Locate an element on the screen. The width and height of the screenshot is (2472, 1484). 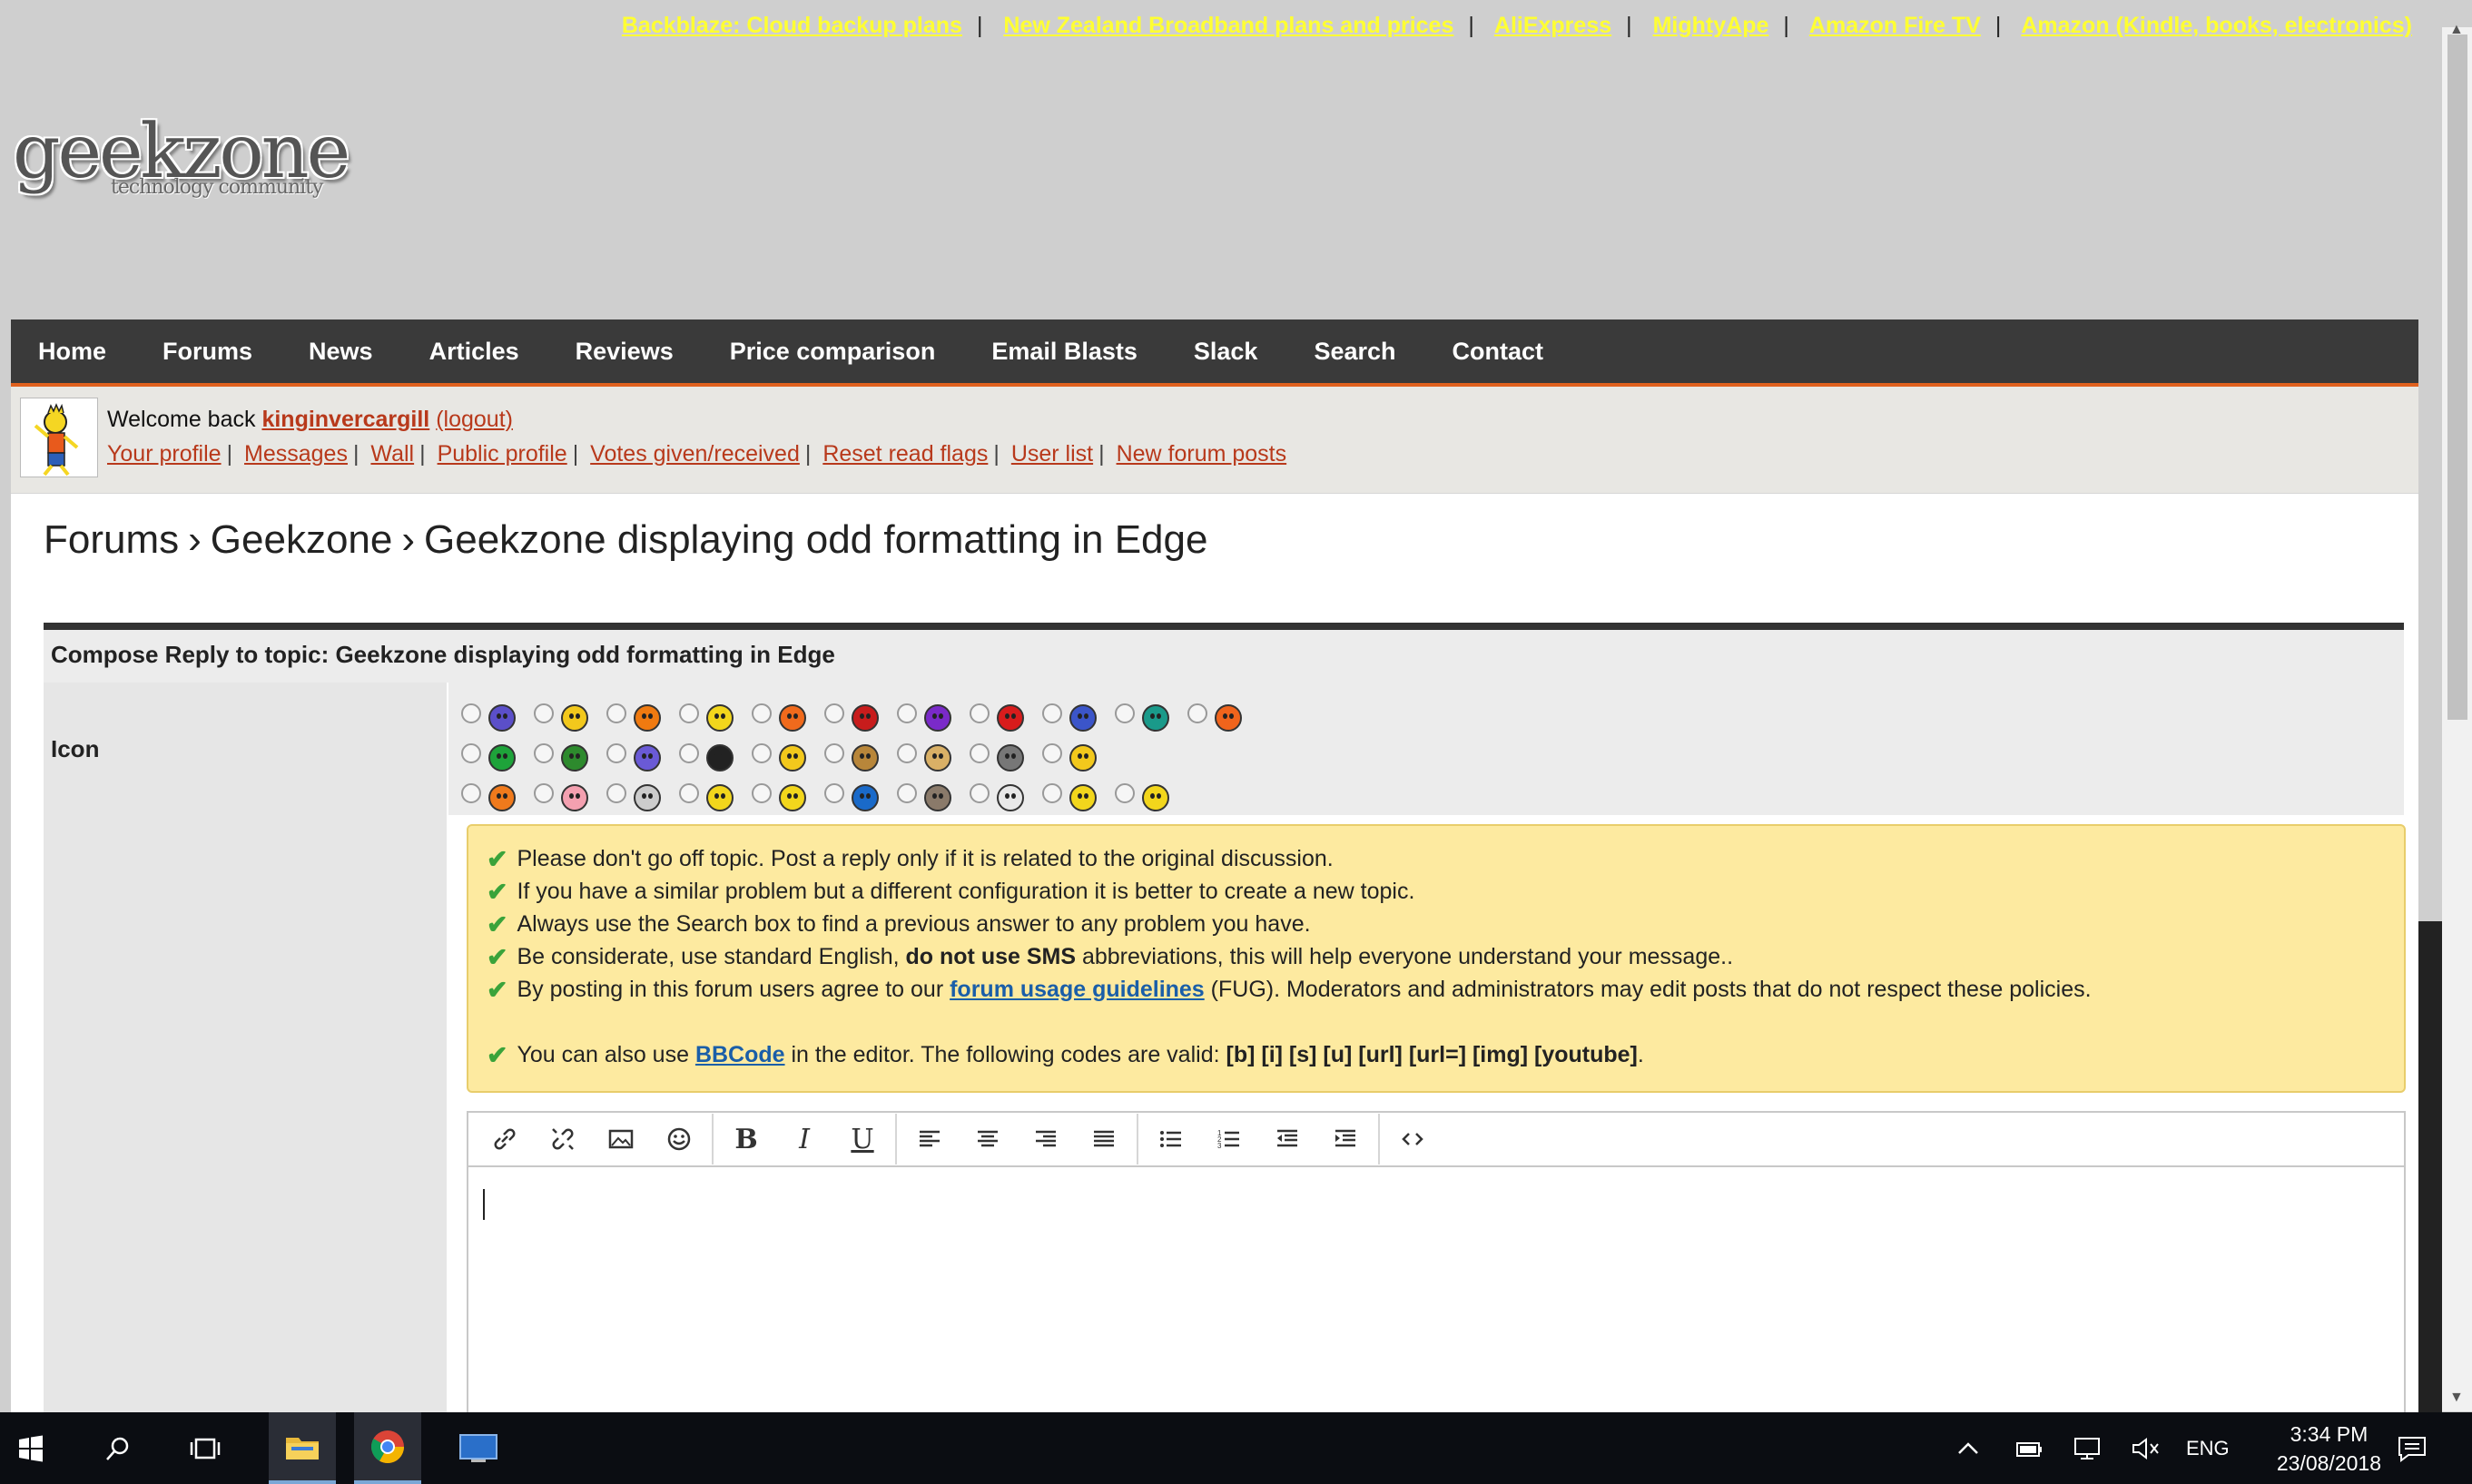
user-link-user-list: User list is located at coordinates (1052, 454).